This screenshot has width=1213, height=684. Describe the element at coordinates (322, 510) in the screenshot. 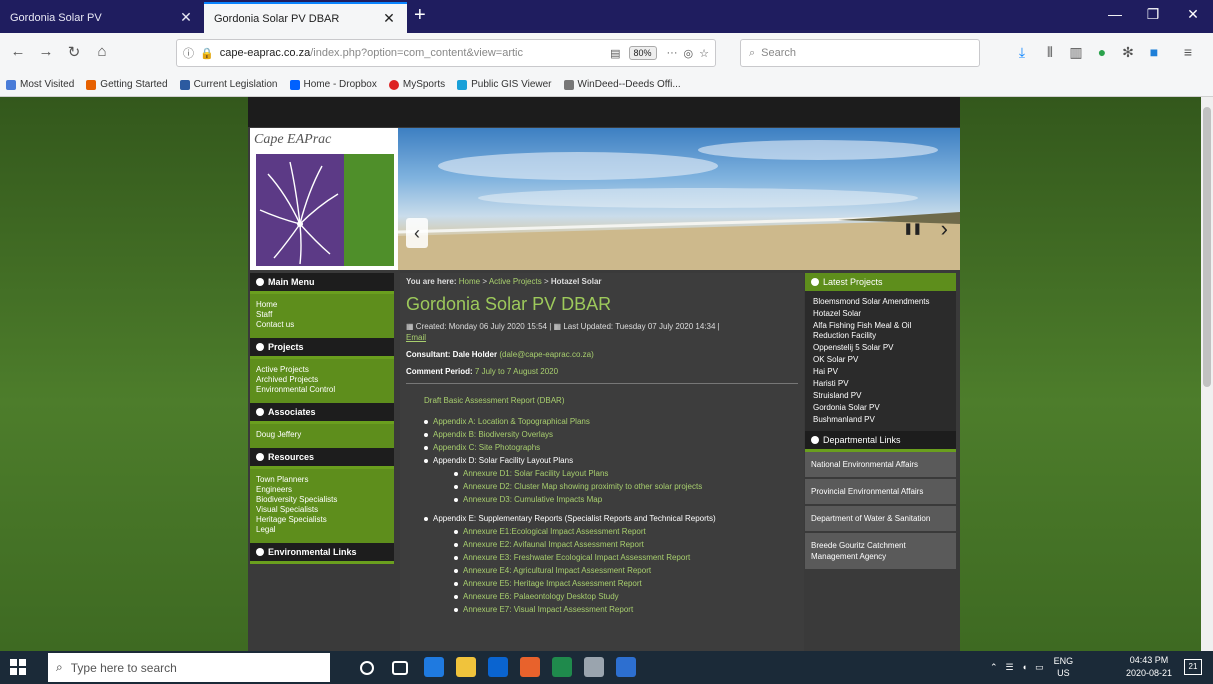

I see `menu-link-visual-specialists: Visual Specialists` at that location.